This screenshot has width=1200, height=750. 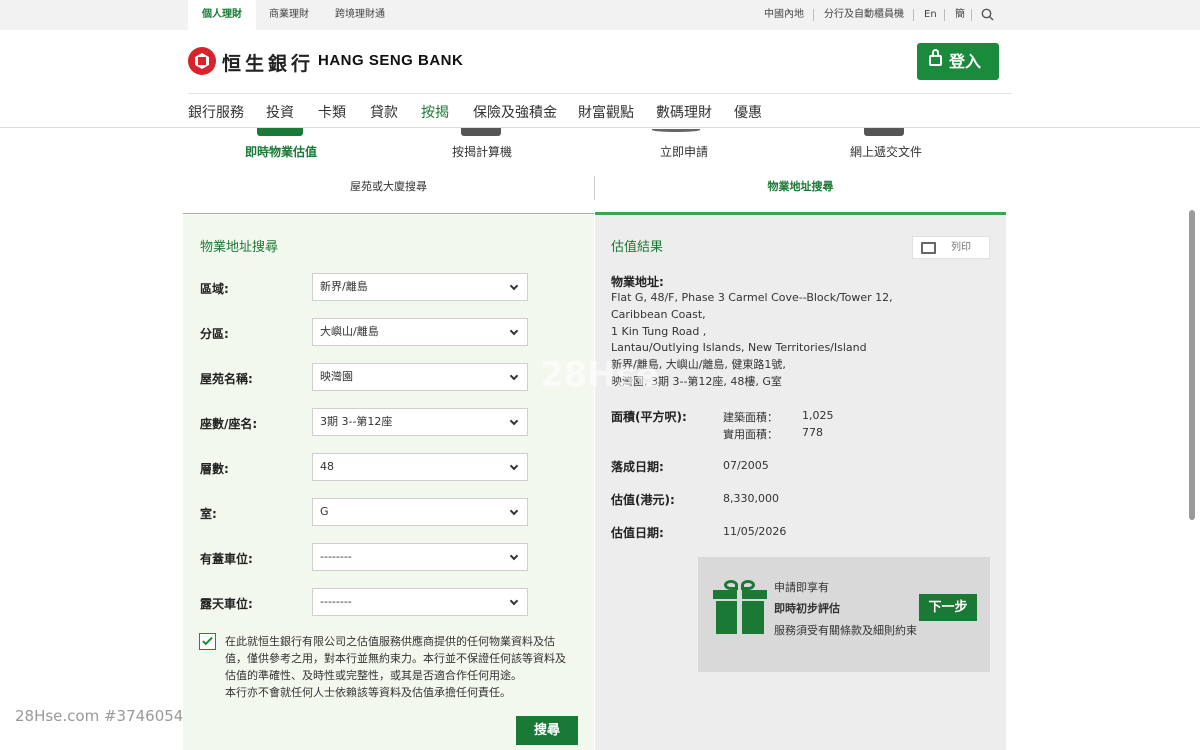 What do you see at coordinates (208, 514) in the screenshot?
I see `field-label: 室:` at bounding box center [208, 514].